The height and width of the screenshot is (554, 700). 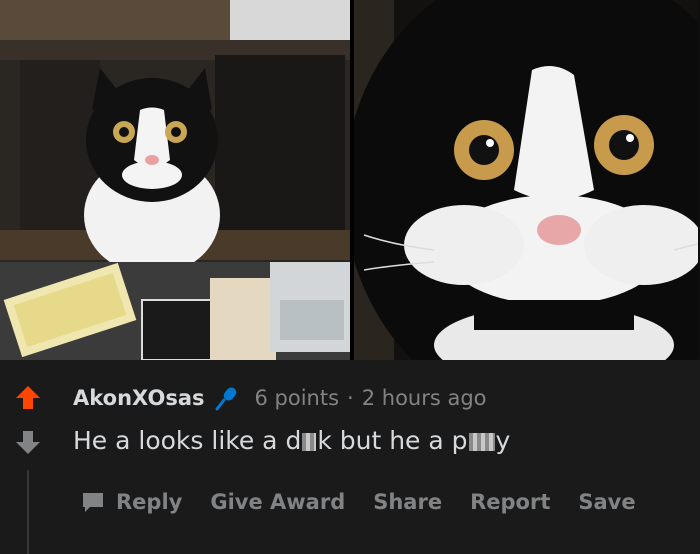 I want to click on comment-time: 2 hours ago, so click(x=424, y=398).